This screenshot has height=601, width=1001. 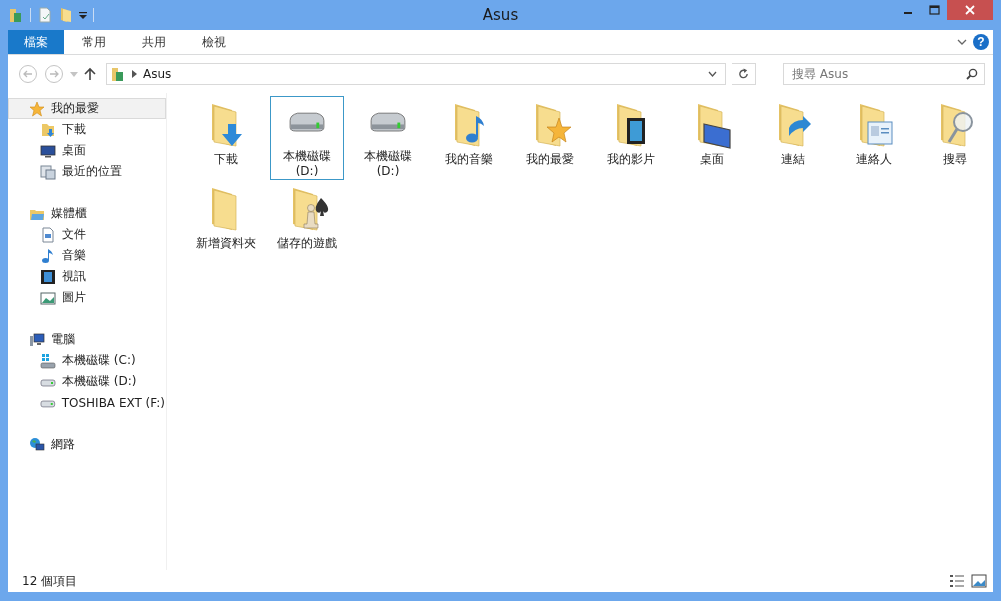 I want to click on file-item: 我的影片, so click(x=631, y=138).